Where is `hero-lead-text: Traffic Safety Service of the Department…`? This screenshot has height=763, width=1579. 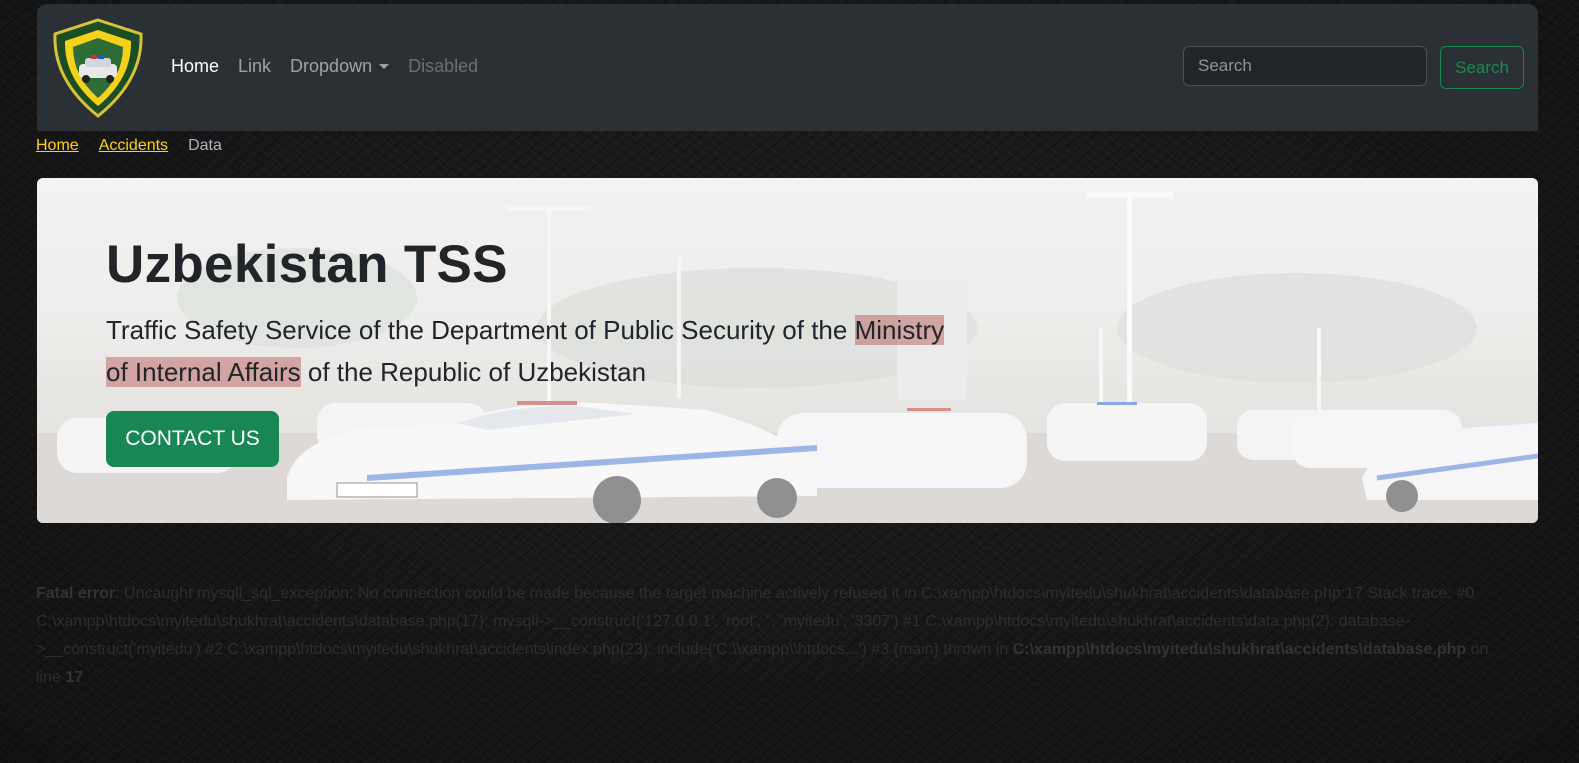 hero-lead-text: Traffic Safety Service of the Department… is located at coordinates (480, 330).